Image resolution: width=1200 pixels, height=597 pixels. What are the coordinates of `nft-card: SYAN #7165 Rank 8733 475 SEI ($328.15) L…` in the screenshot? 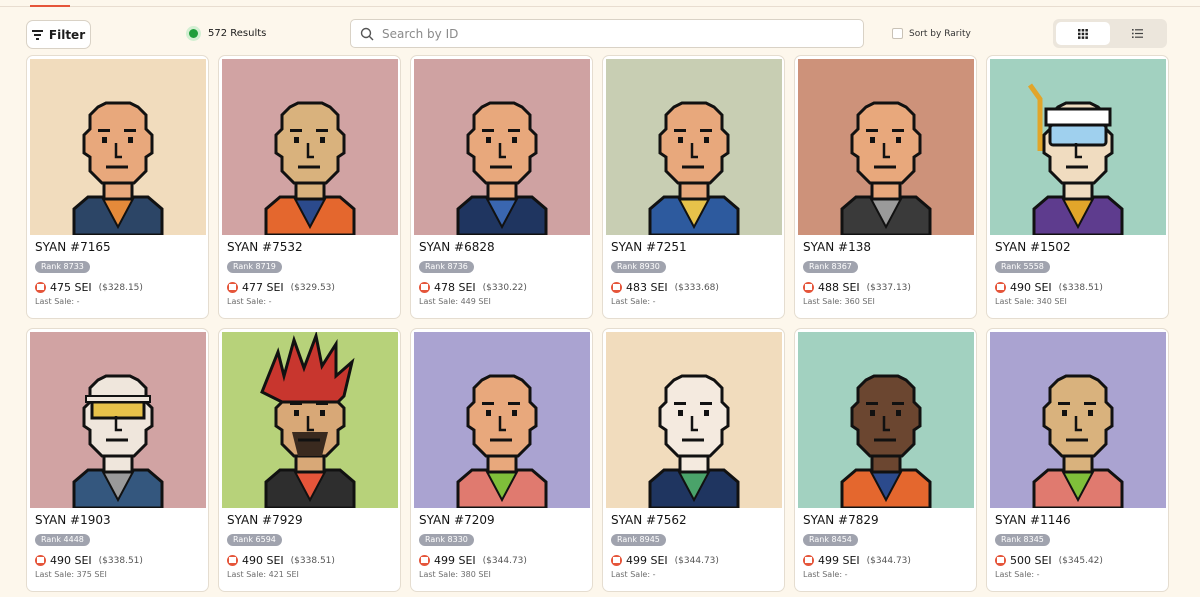 It's located at (117, 187).